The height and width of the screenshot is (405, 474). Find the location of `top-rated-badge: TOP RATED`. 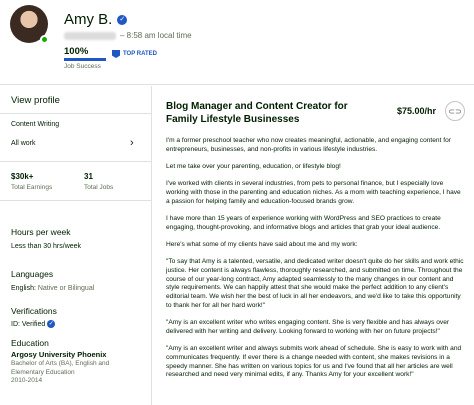

top-rated-badge: TOP RATED is located at coordinates (134, 54).